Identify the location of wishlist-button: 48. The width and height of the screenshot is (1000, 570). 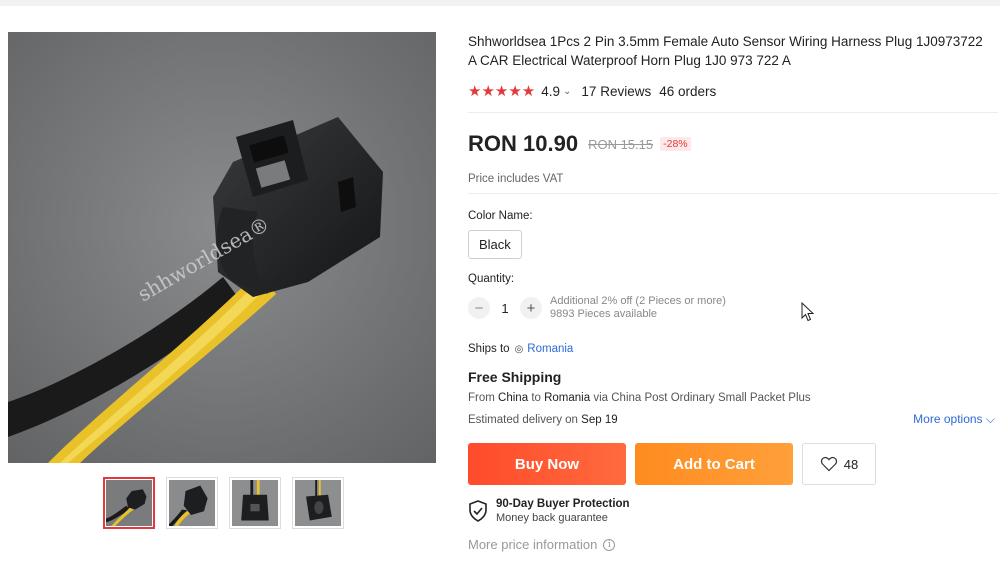
(839, 464).